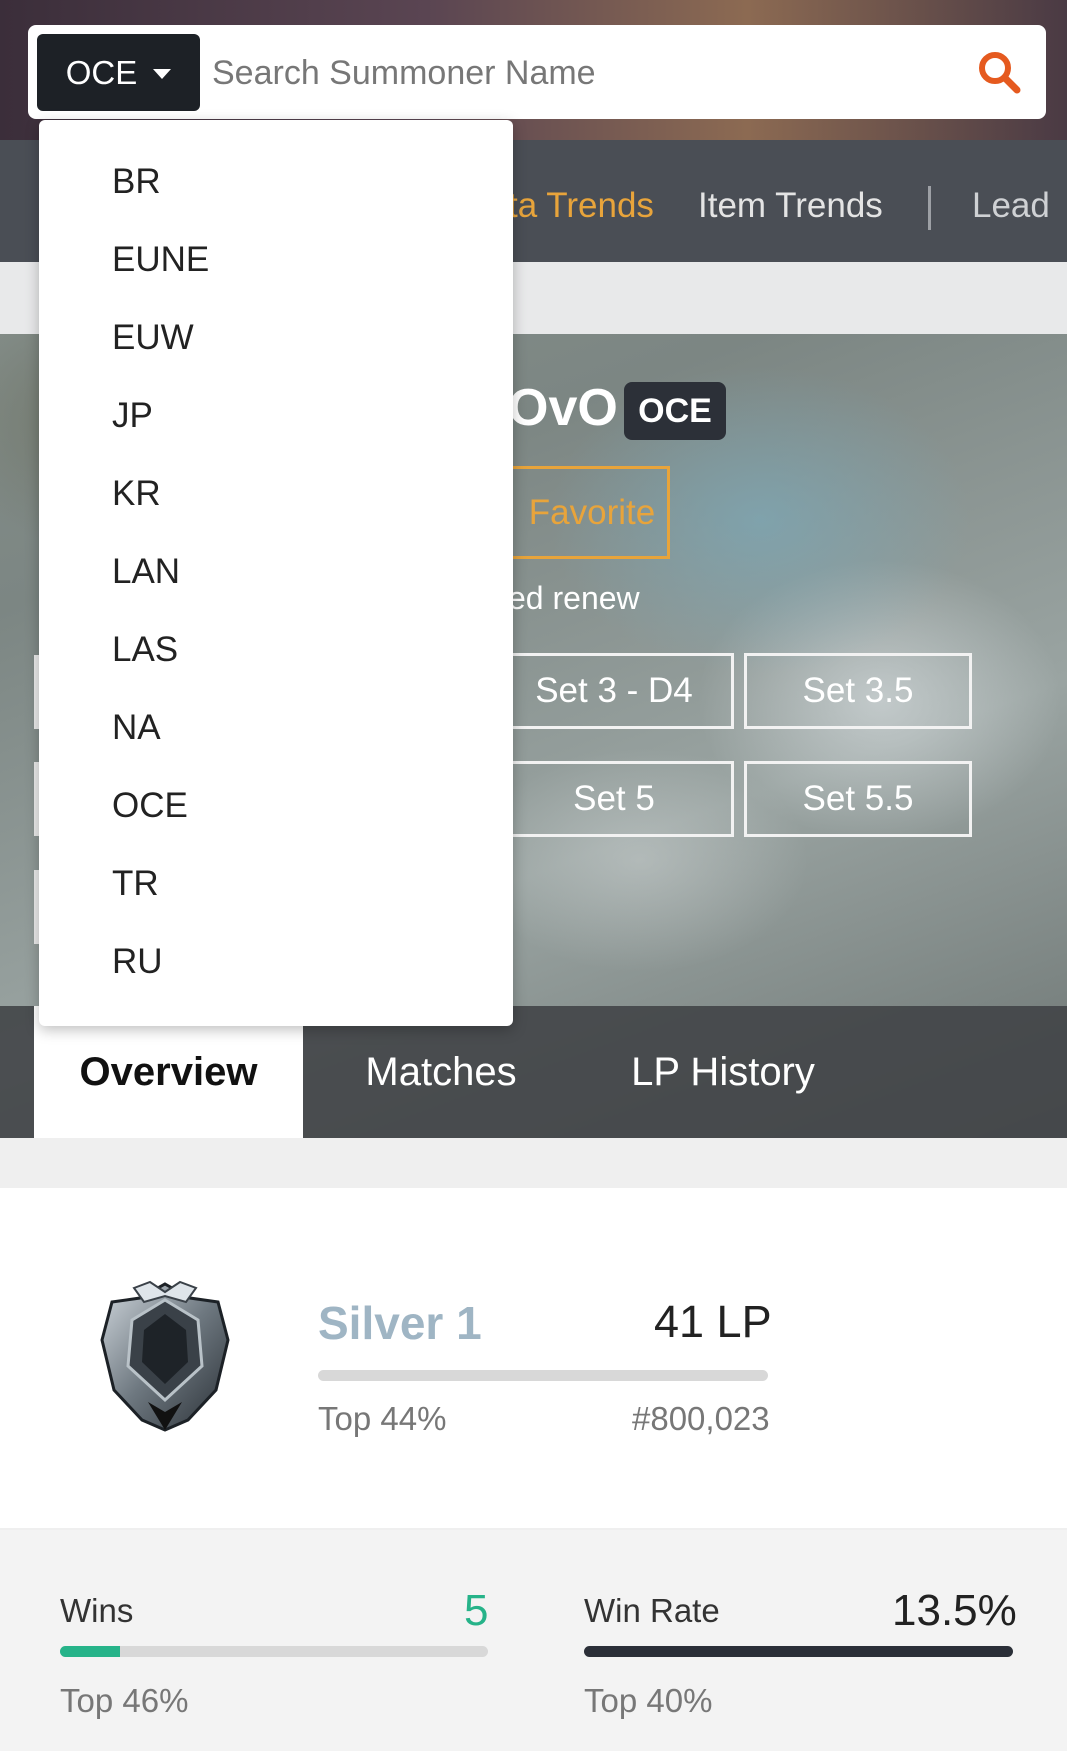 This screenshot has height=1751, width=1067. What do you see at coordinates (382, 1418) in the screenshot?
I see `rank-top-percent: Top 44%` at bounding box center [382, 1418].